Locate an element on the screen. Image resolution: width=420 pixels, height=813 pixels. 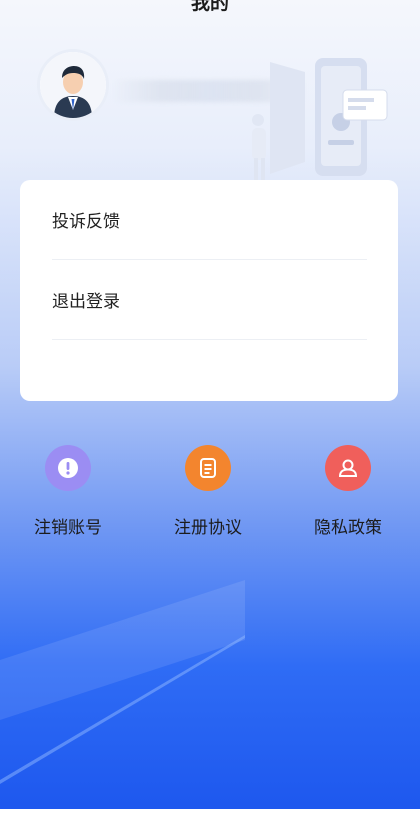
alert-icon is located at coordinates (68, 468).